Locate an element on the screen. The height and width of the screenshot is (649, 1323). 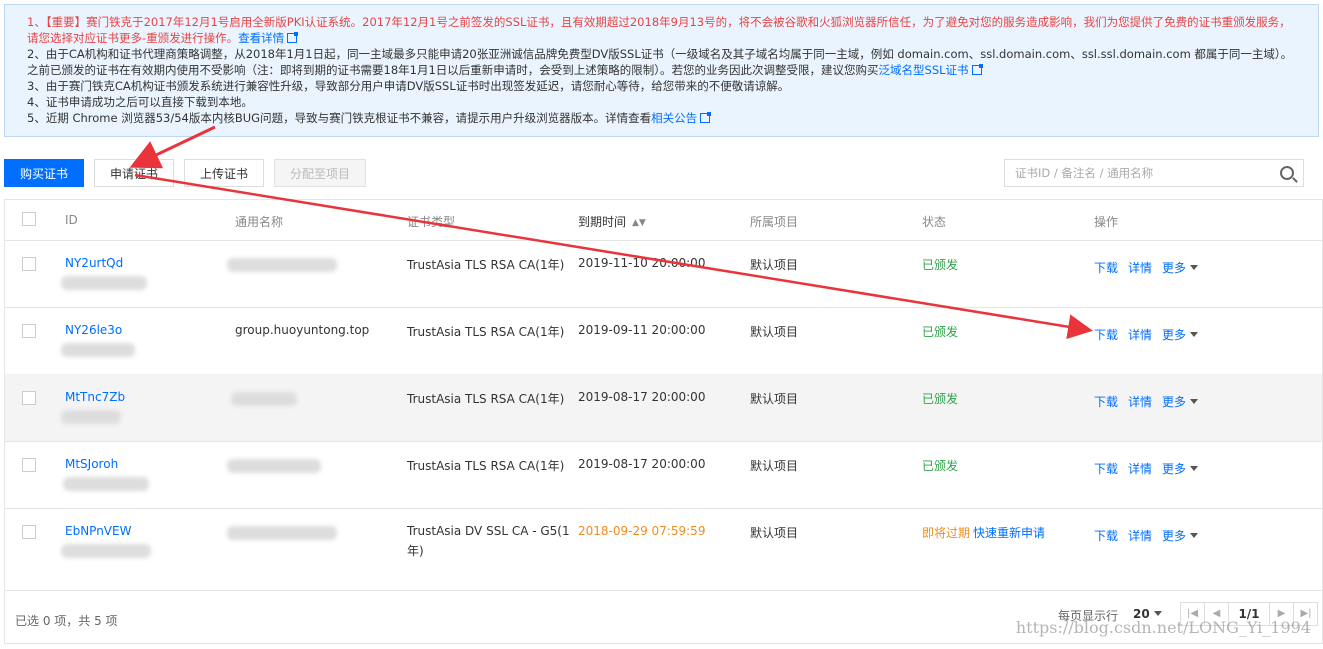
cert-id-link: NY26le3o is located at coordinates (93, 330).